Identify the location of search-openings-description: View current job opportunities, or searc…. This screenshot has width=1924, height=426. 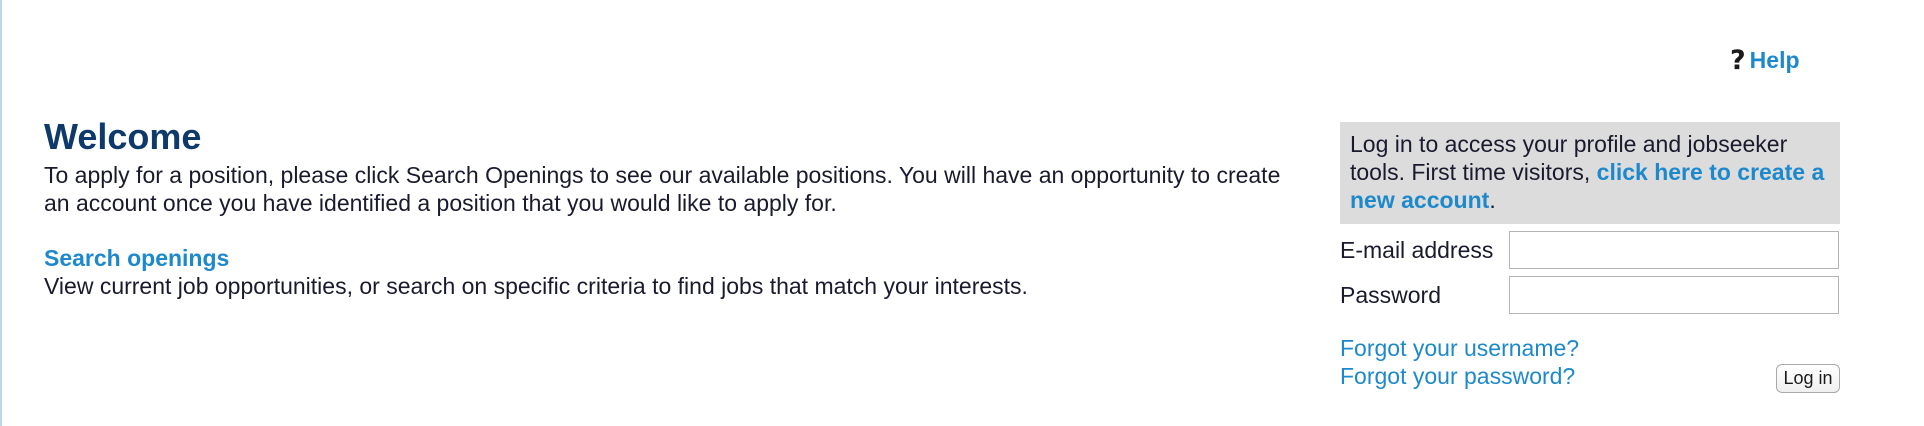
(536, 286).